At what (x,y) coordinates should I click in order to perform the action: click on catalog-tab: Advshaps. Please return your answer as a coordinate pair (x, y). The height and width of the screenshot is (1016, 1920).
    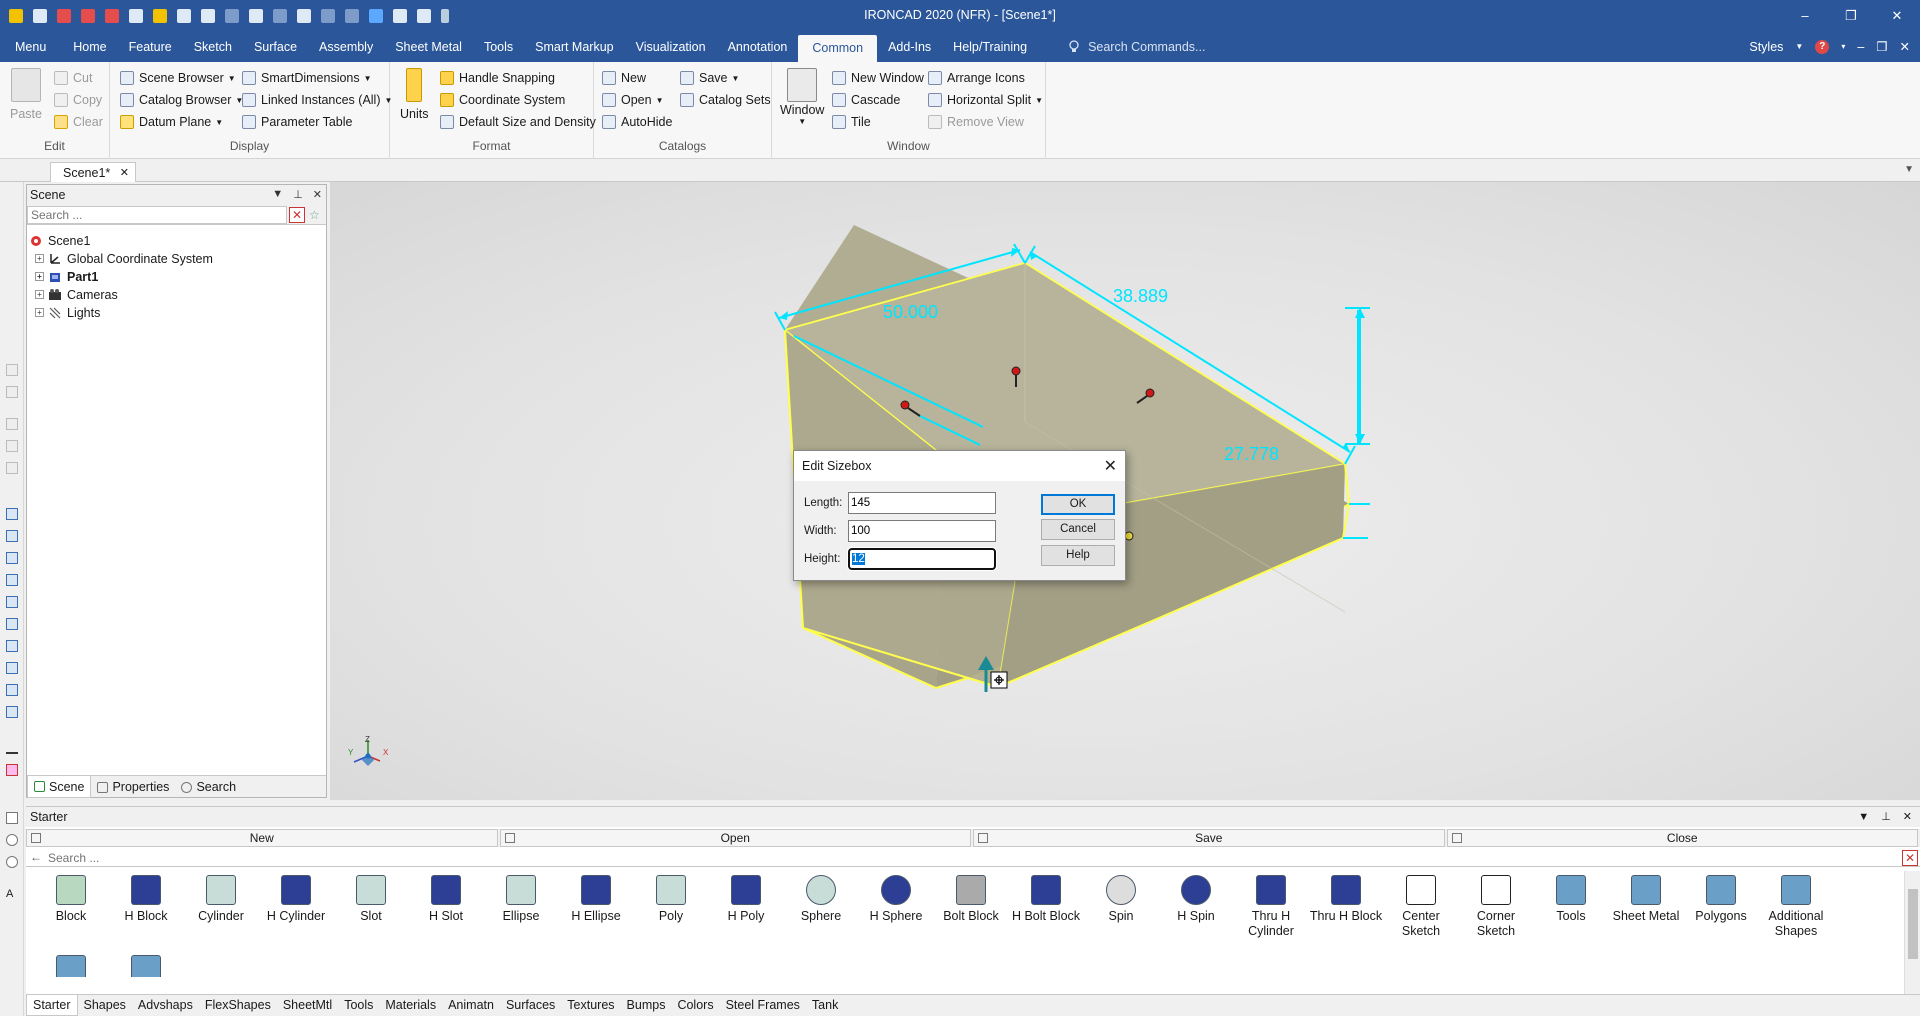
    Looking at the image, I should click on (165, 1005).